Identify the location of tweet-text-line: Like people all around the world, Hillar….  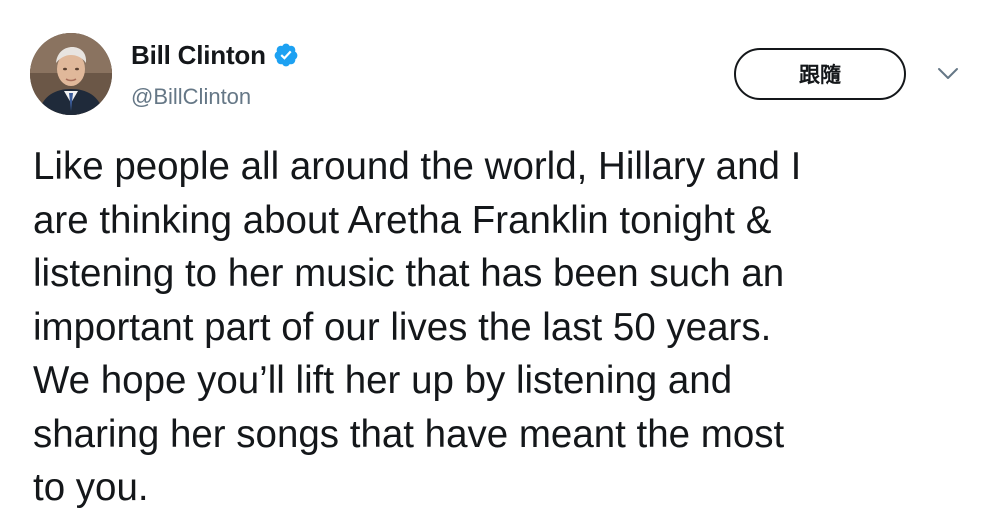
(417, 166).